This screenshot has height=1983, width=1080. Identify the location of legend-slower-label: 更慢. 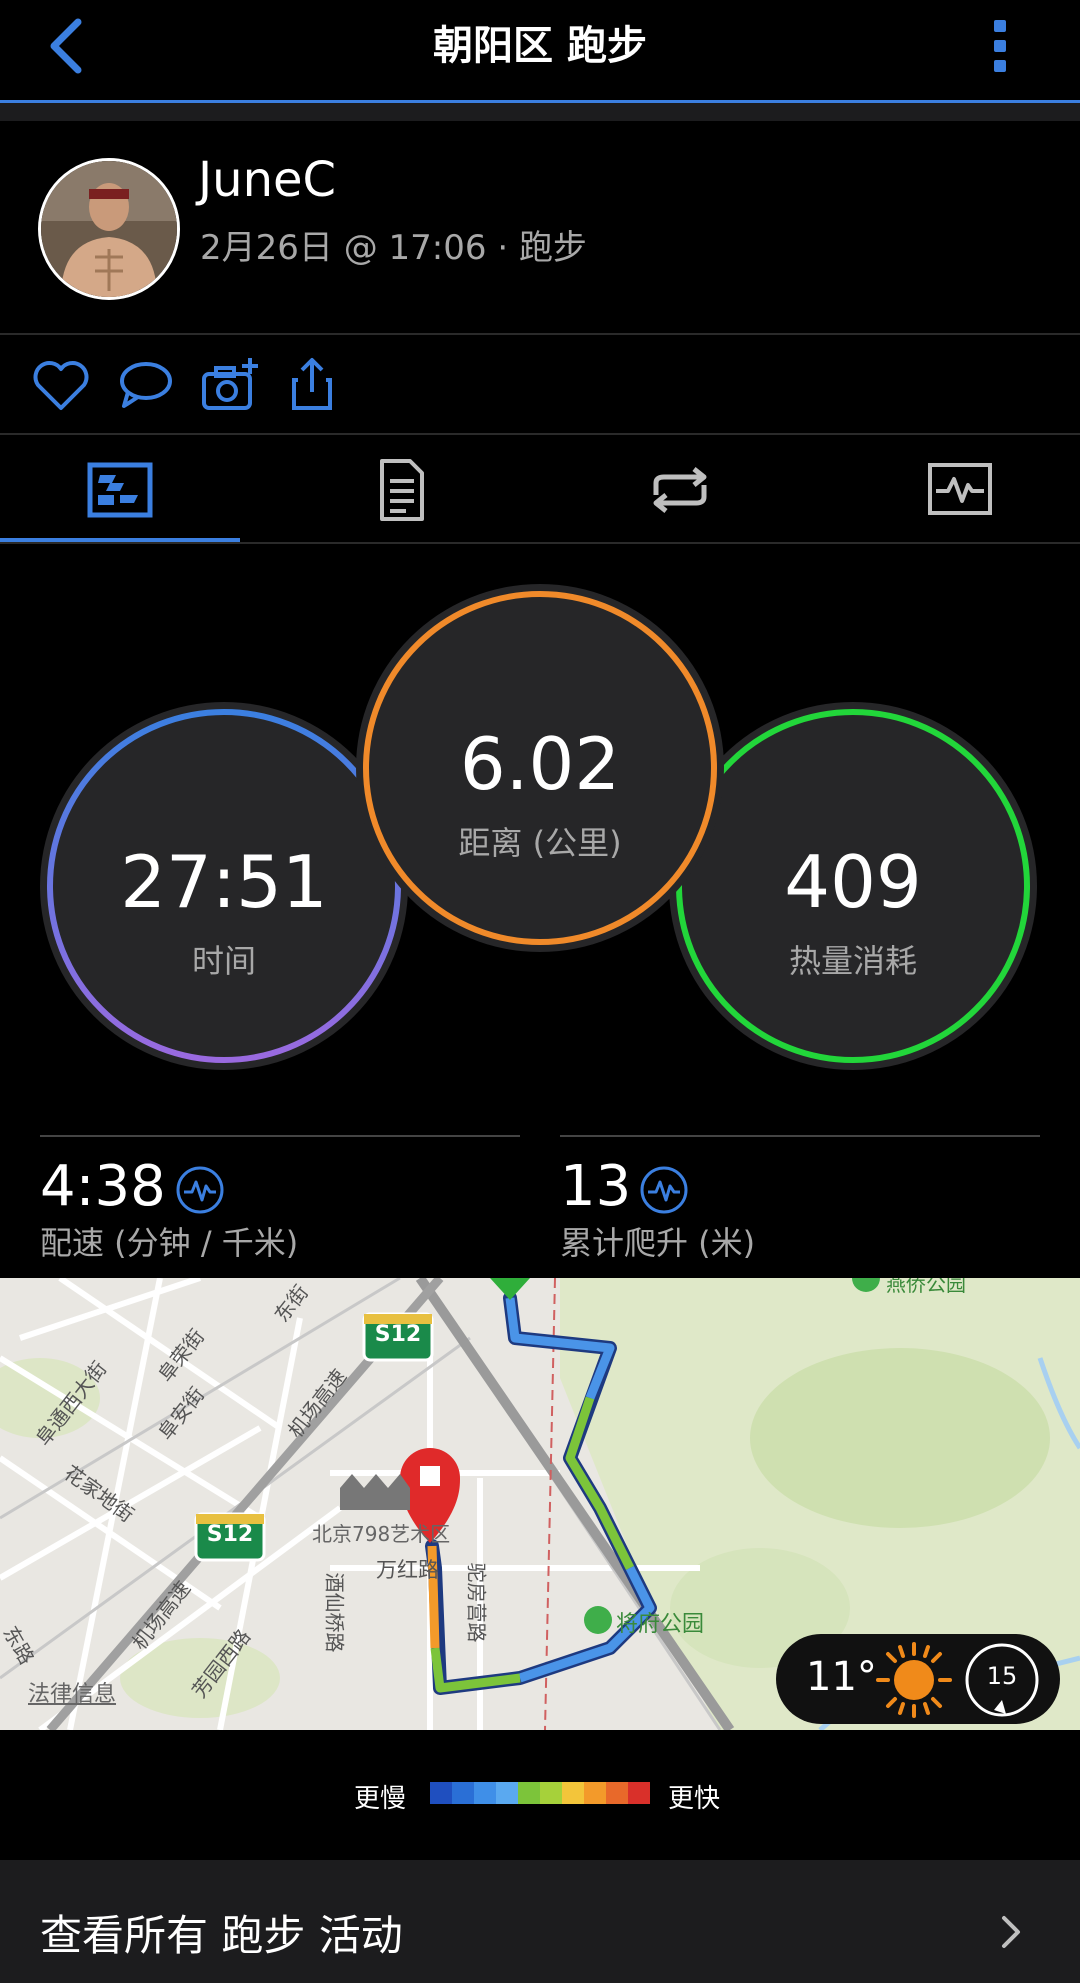
(380, 1799).